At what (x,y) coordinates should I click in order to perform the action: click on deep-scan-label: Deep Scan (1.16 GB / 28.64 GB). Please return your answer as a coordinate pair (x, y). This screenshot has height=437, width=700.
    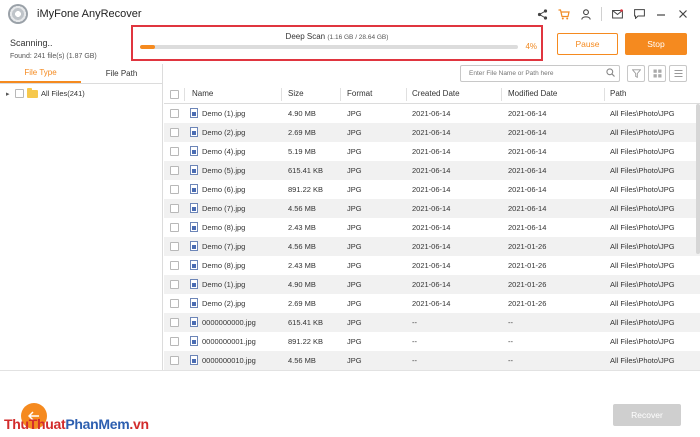
    Looking at the image, I should click on (337, 36).